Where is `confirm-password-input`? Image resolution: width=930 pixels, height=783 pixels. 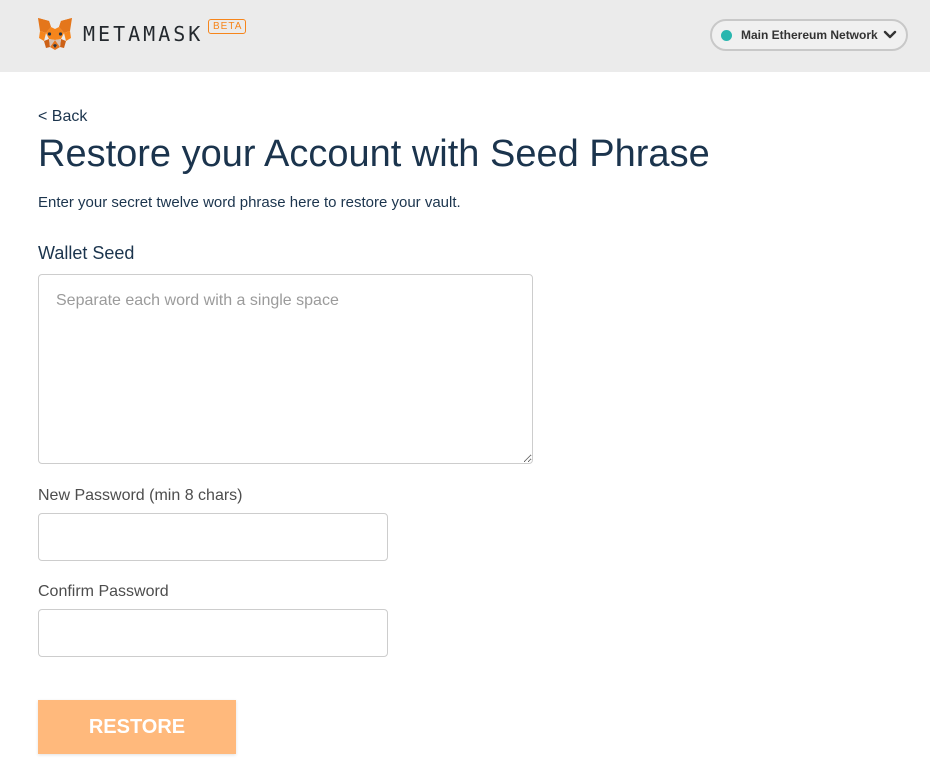
confirm-password-input is located at coordinates (213, 633).